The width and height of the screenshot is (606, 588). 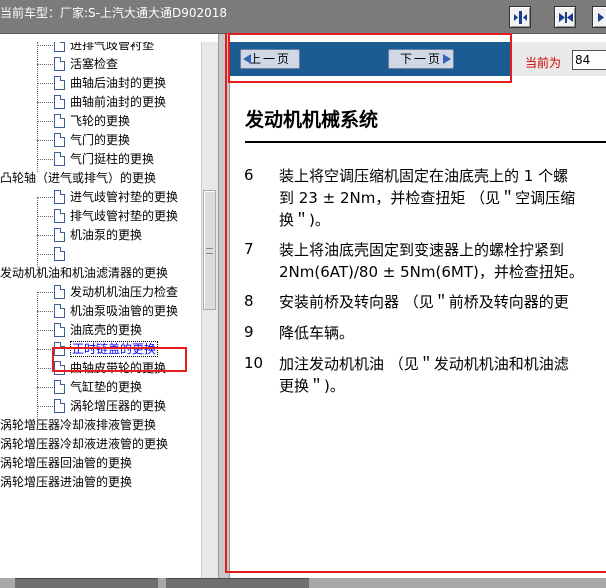 What do you see at coordinates (116, 216) in the screenshot?
I see `tree-item: 排气歧管衬垫的更换` at bounding box center [116, 216].